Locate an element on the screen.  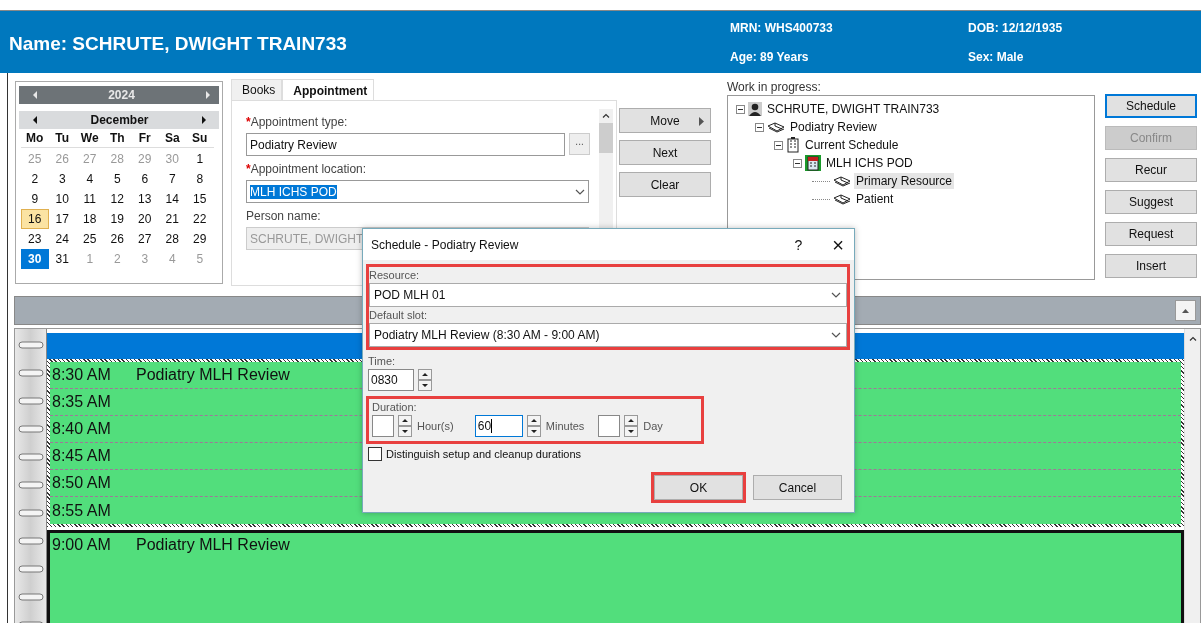
calendar-day: 7 is located at coordinates (172, 179).